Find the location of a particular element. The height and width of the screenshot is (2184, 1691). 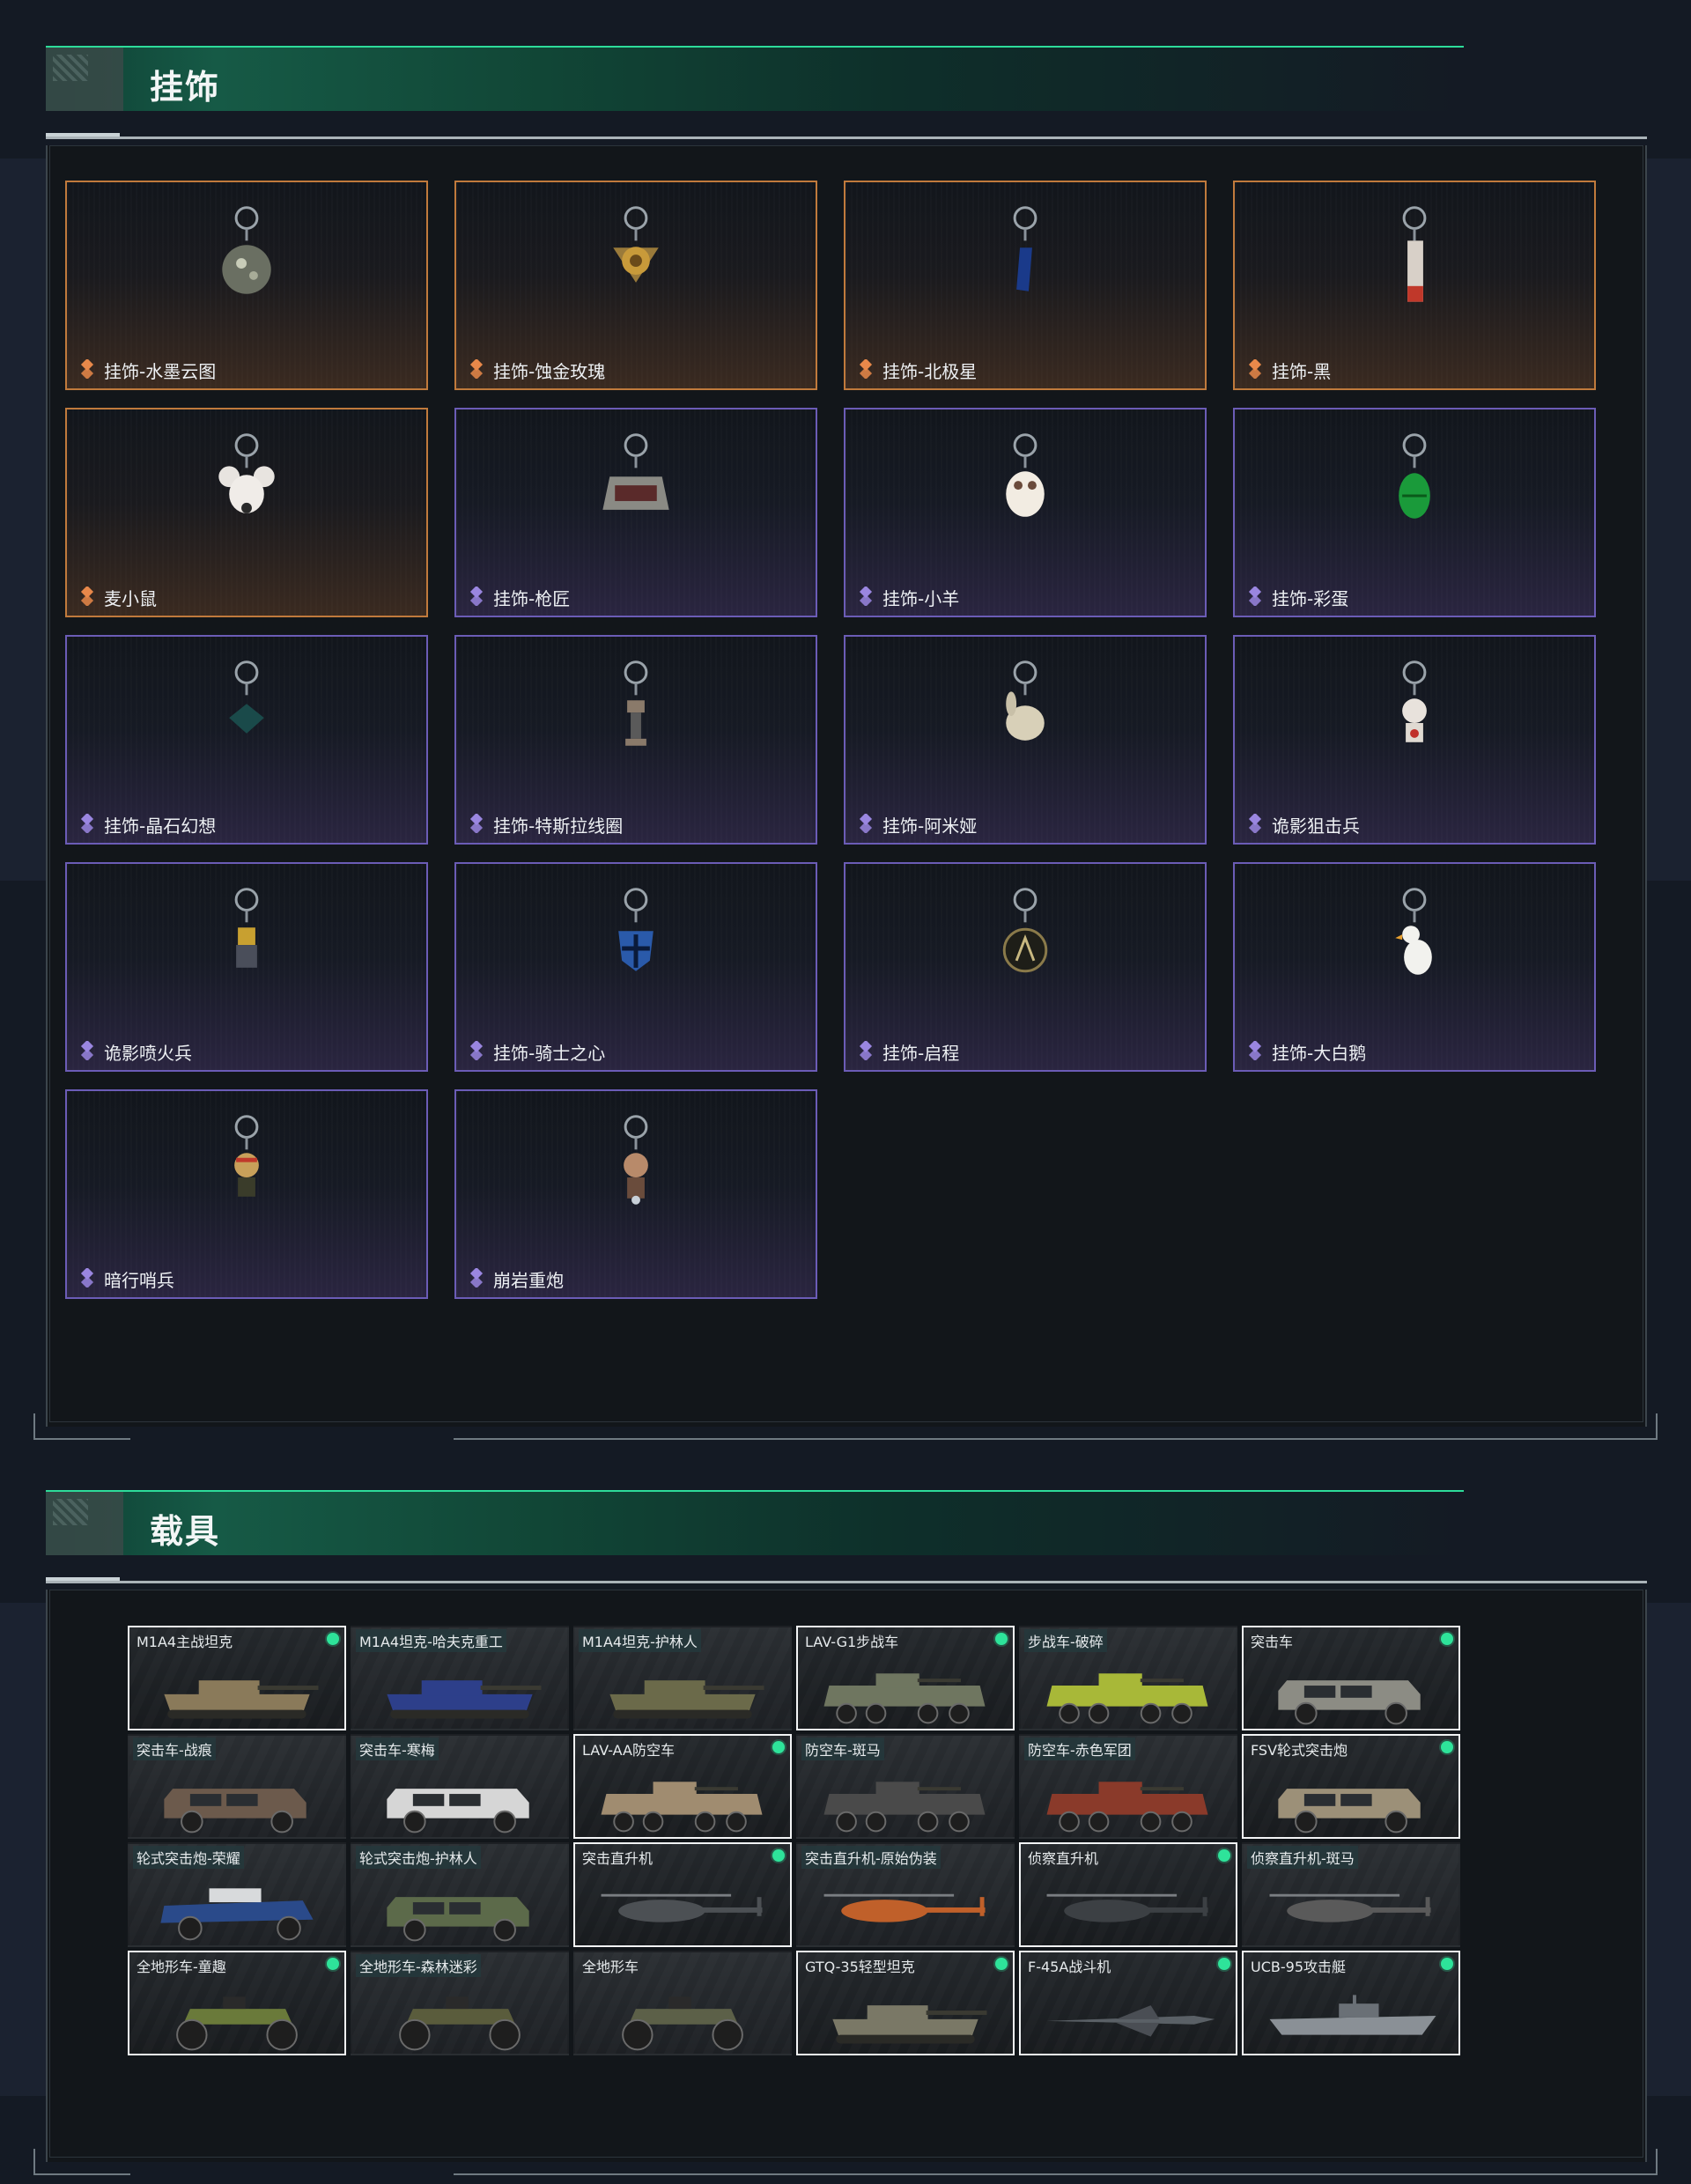

vehicle-name: FSV轮式突击炮 is located at coordinates (1299, 1750).